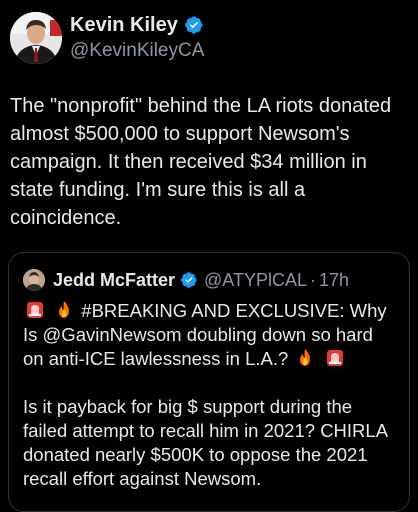  Describe the element at coordinates (210, 38) in the screenshot. I see `tweet-header: Kevin Kiley @KevinKileyCA` at that location.